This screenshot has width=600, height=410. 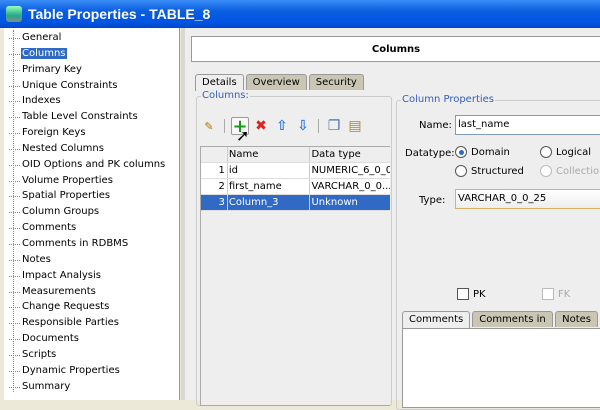 I want to click on table-row: 1 id NUMERIC_6_0_0, so click(x=295, y=171).